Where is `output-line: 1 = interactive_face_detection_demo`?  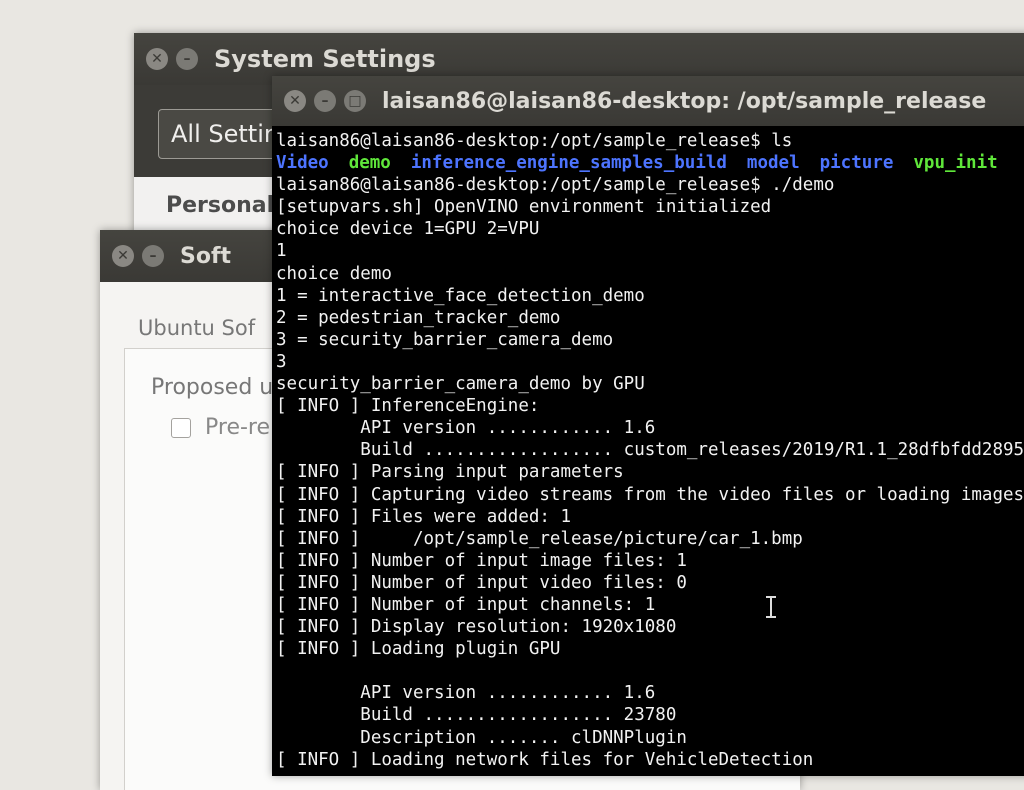
output-line: 1 = interactive_face_detection_demo is located at coordinates (460, 295).